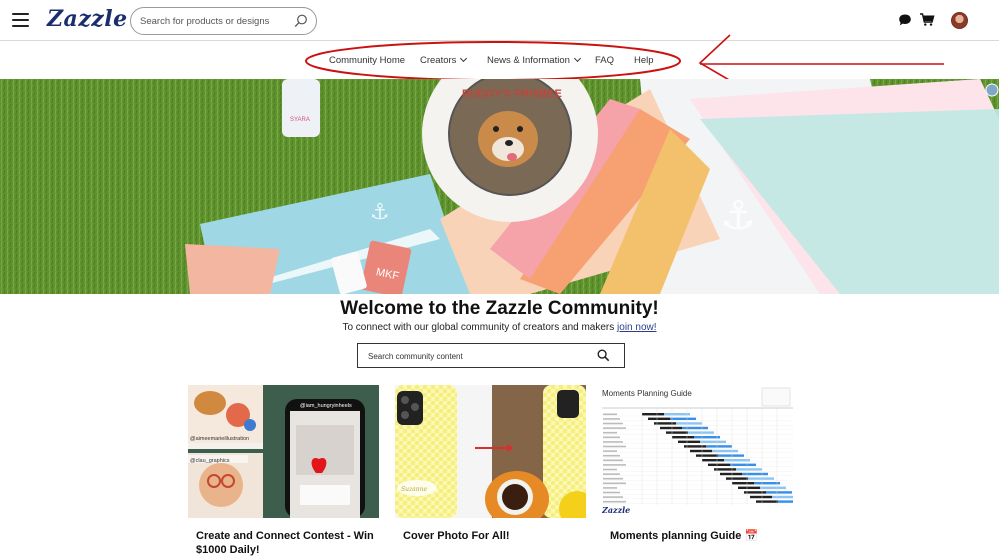  What do you see at coordinates (367, 60) in the screenshot?
I see `nav-community-home: Community Home` at bounding box center [367, 60].